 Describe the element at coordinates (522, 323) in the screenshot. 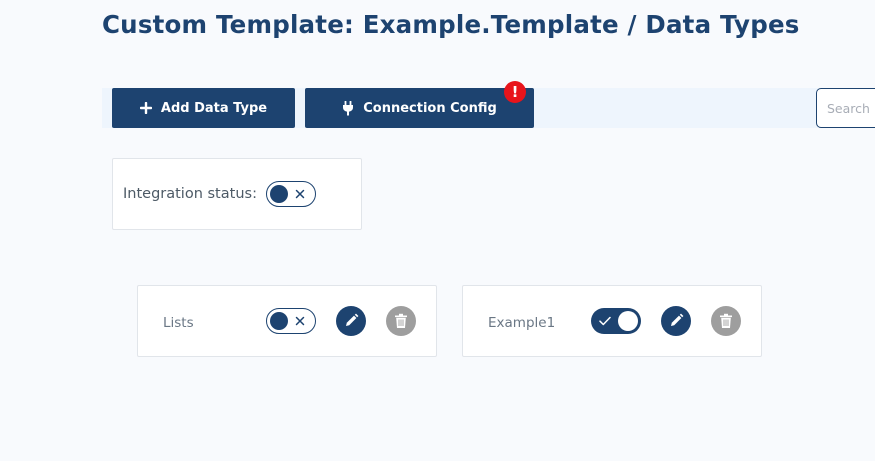

I see `data-type-name: Example1` at that location.